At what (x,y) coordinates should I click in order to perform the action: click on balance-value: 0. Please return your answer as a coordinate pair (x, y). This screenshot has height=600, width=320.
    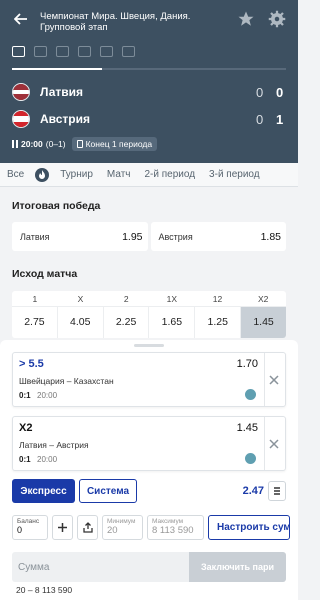
    Looking at the image, I should click on (20, 530).